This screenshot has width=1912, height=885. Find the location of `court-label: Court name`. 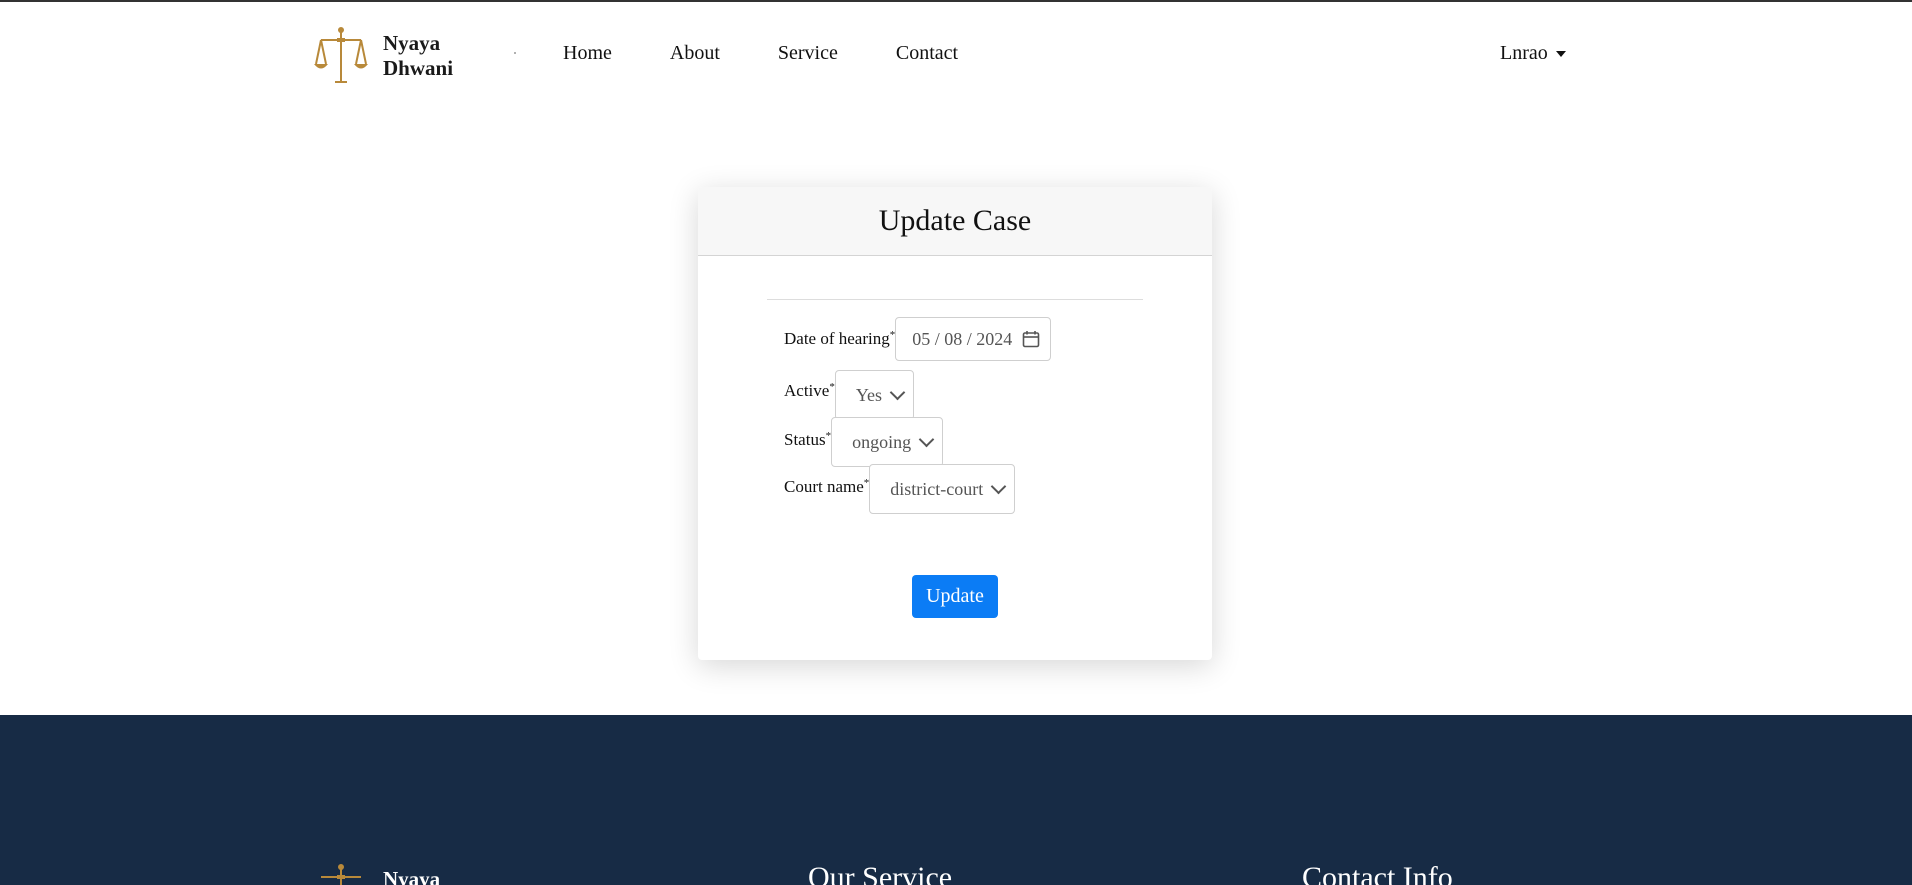

court-label: Court name is located at coordinates (824, 486).